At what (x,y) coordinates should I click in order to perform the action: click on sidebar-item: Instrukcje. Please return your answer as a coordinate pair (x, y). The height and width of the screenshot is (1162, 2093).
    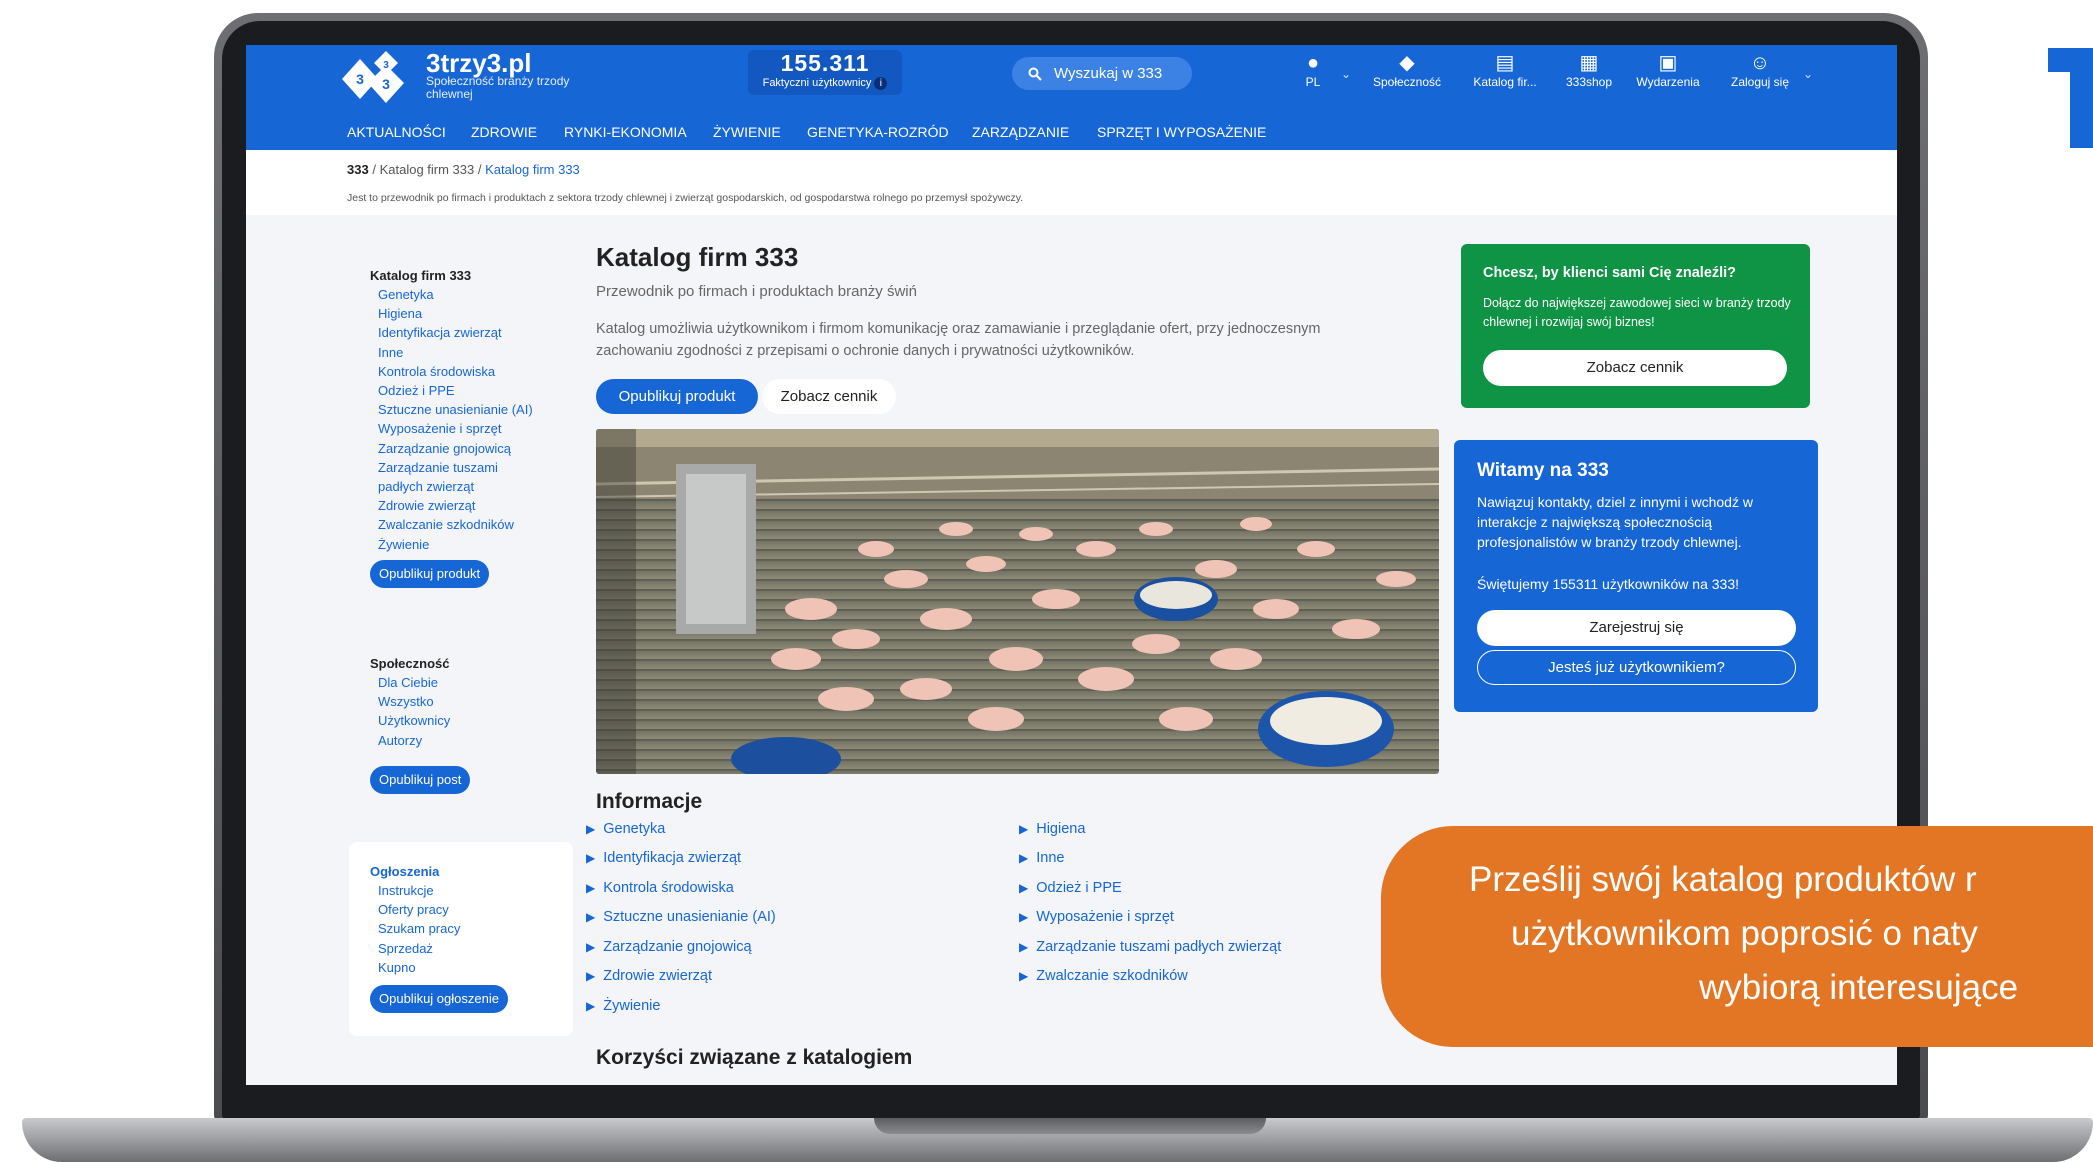
    Looking at the image, I should click on (439, 890).